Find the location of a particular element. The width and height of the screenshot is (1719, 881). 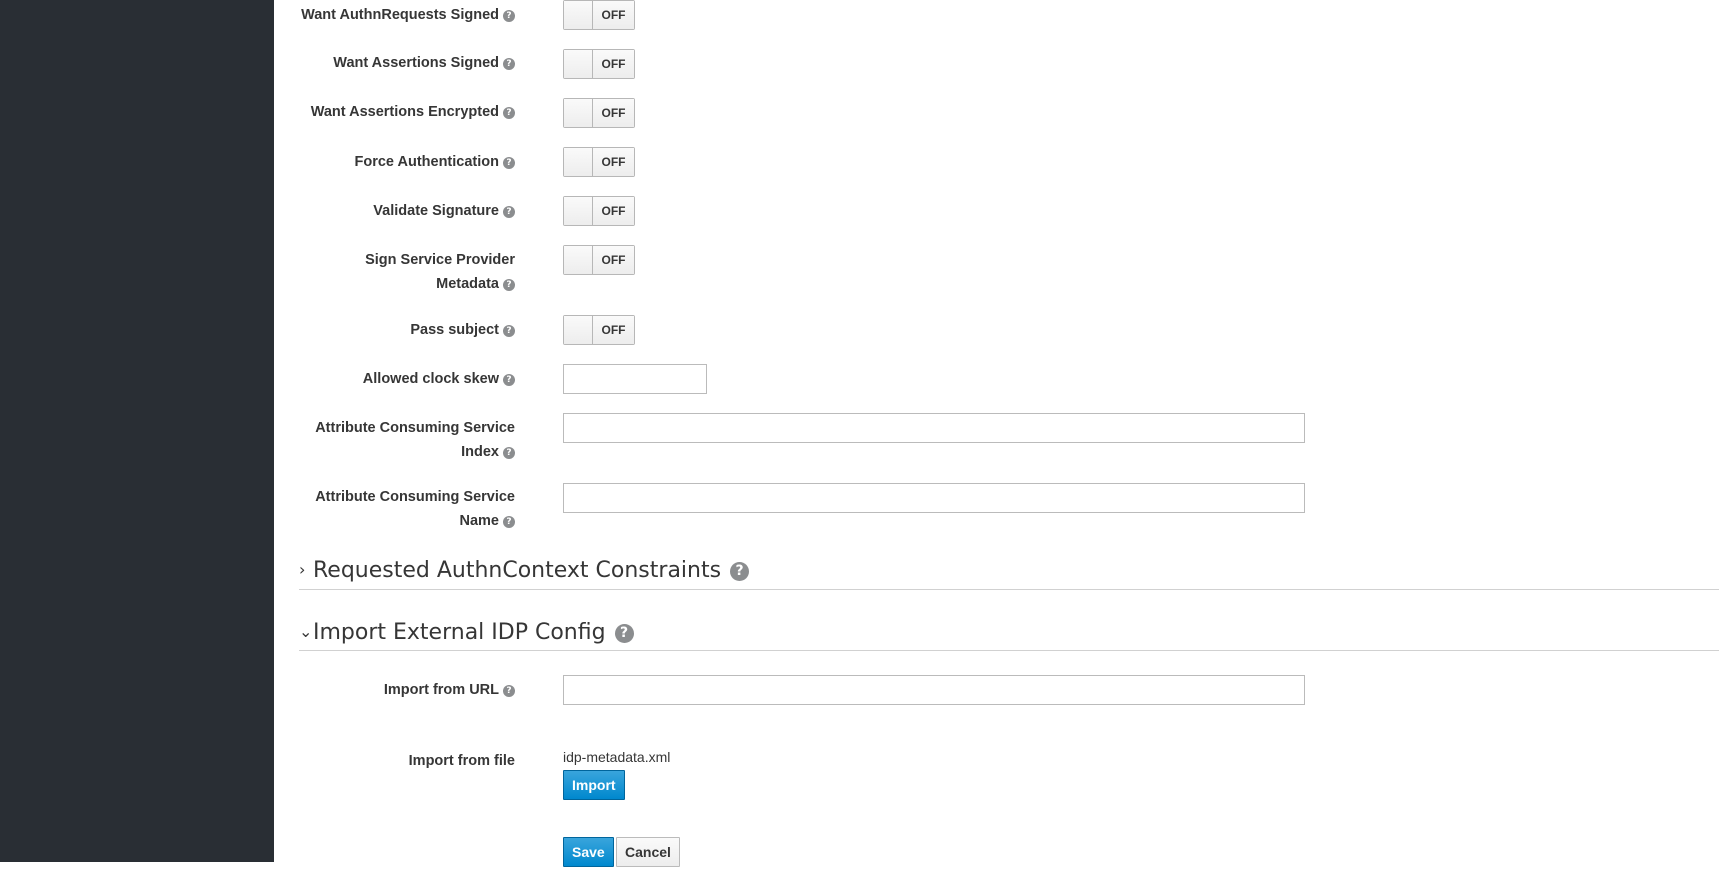

import-idp-section-header: ⌄Import External IDP Config ? is located at coordinates (466, 632).